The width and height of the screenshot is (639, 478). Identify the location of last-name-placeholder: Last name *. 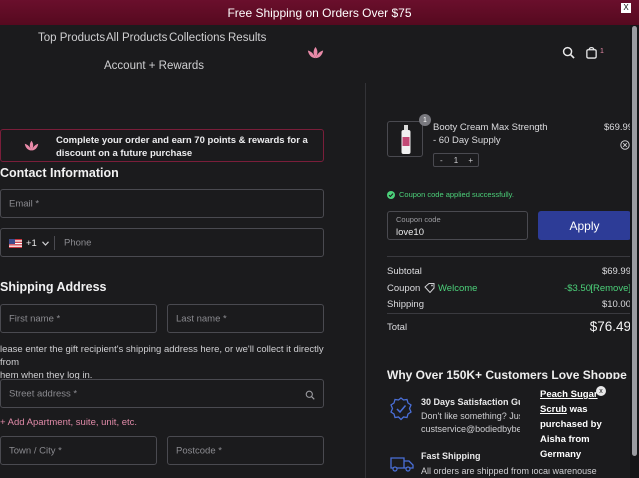
(201, 318).